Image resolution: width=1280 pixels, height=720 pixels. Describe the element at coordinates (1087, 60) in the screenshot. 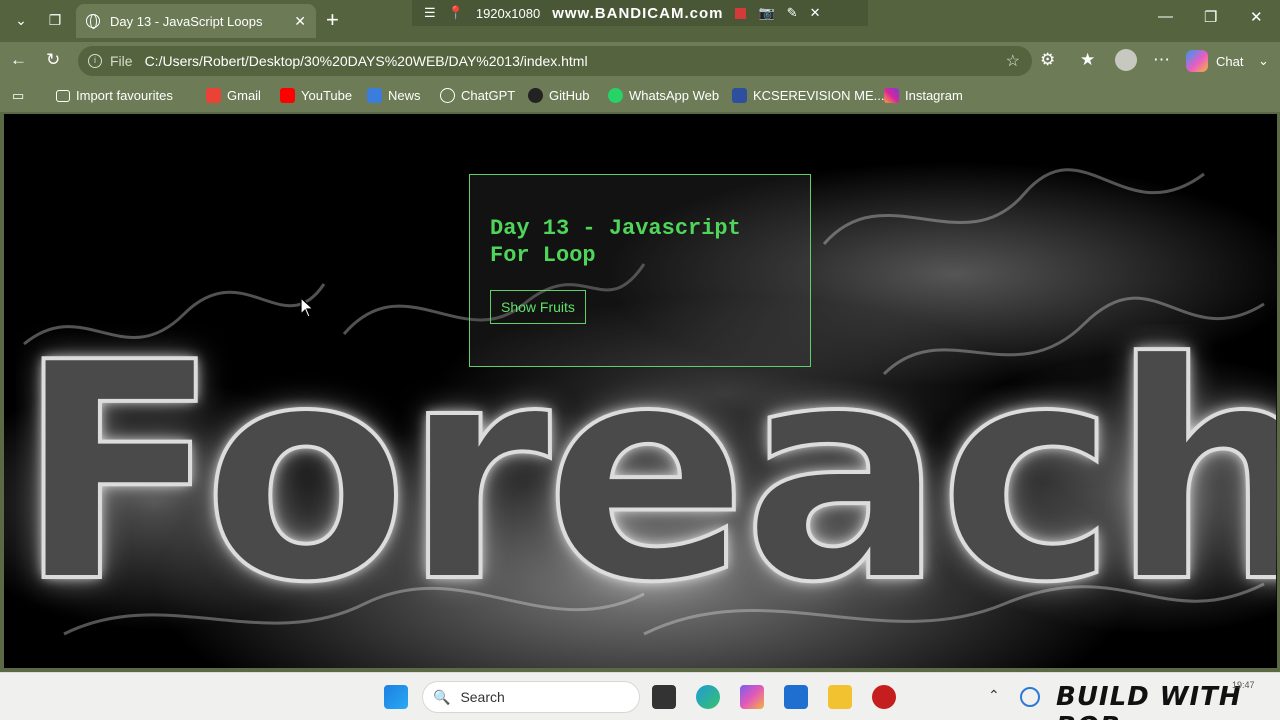

I see `favorites-icon: ★` at that location.